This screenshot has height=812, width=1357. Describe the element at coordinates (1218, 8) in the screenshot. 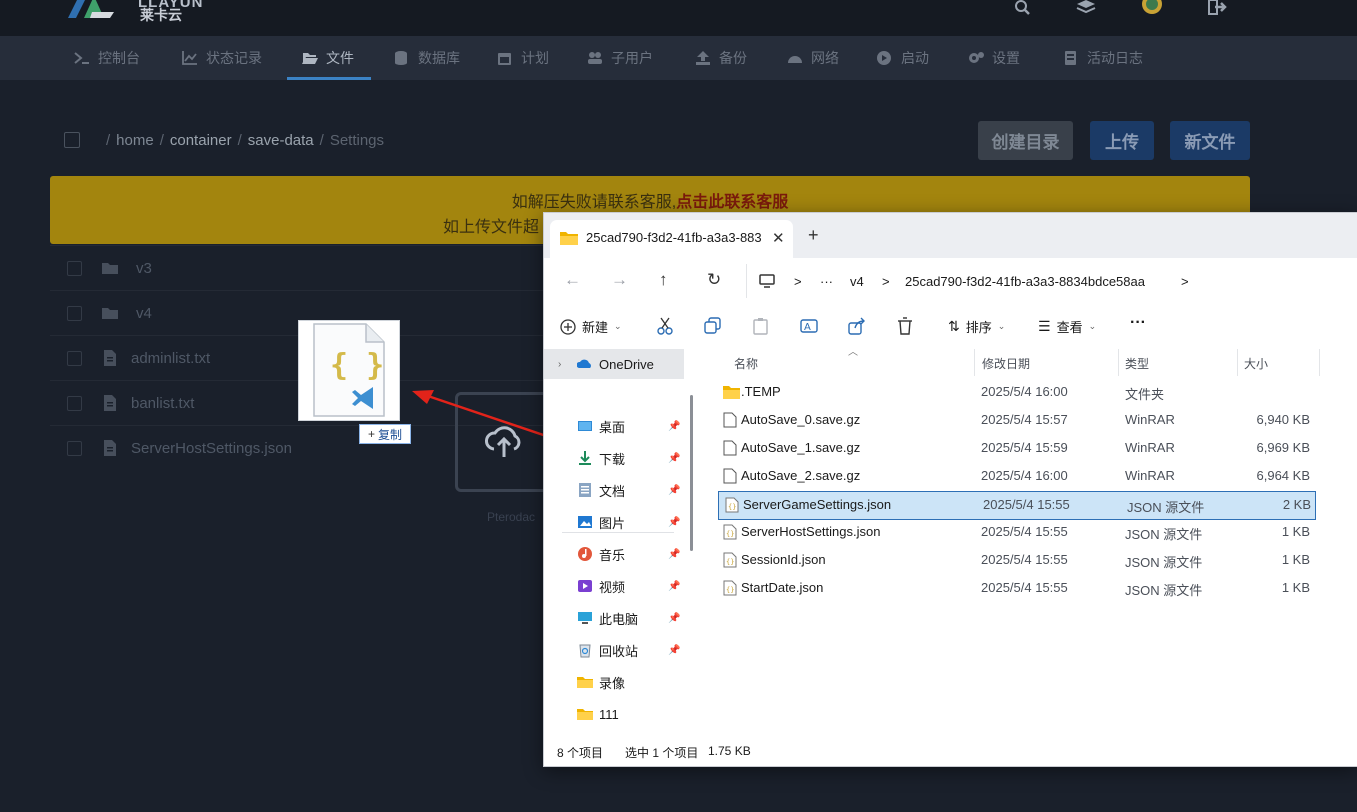

I see `logout-icon` at that location.